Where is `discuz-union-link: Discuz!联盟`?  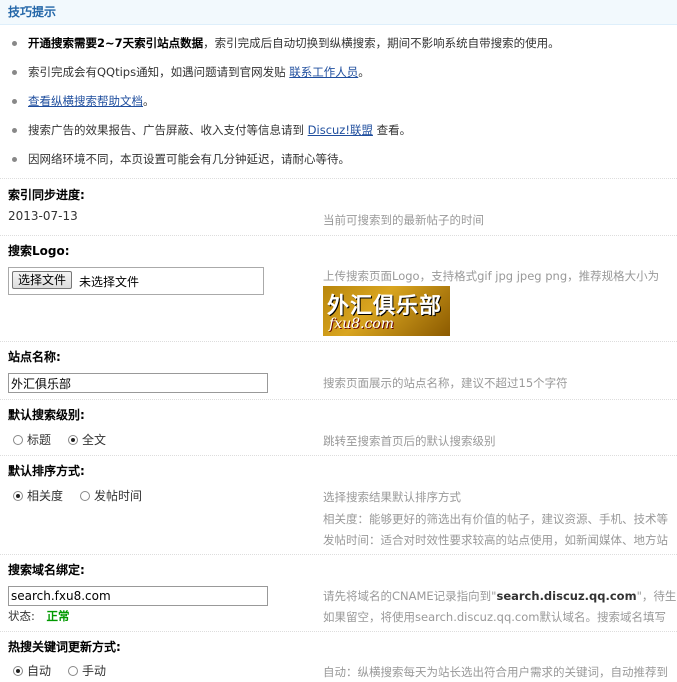
discuz-union-link: Discuz!联盟 is located at coordinates (340, 130).